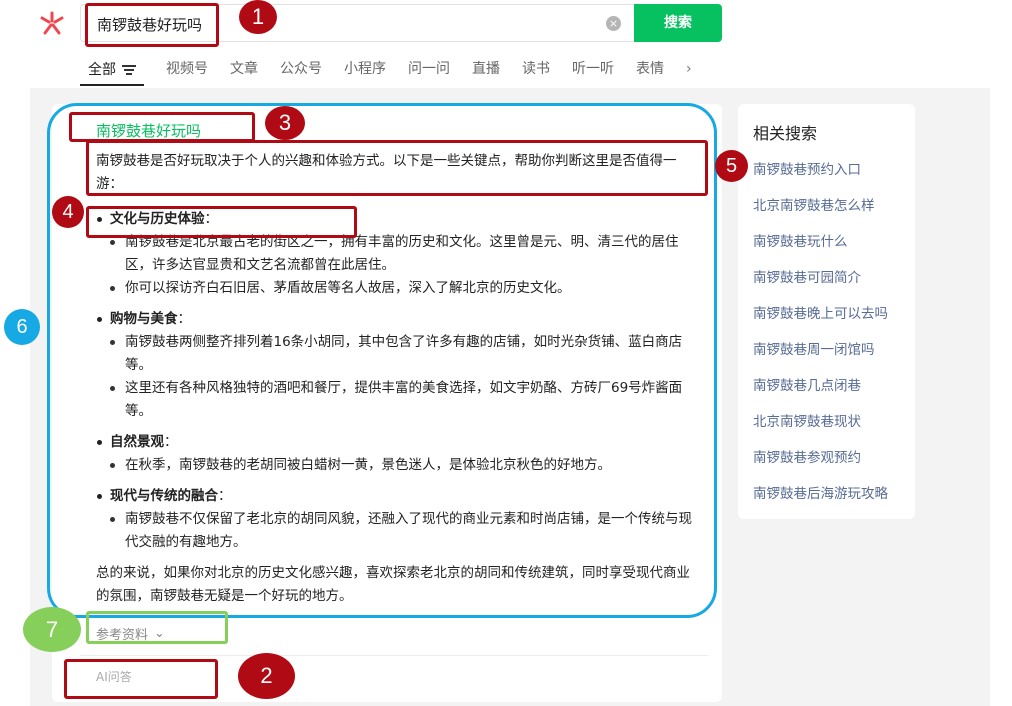 This screenshot has height=706, width=1012. I want to click on tabs-more-chevron-icon: ›, so click(689, 71).